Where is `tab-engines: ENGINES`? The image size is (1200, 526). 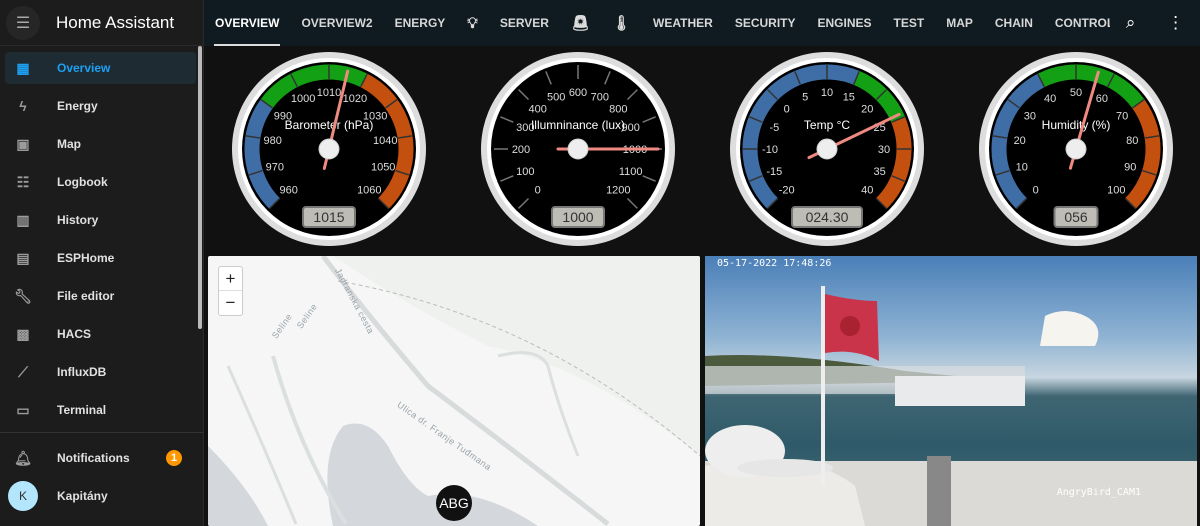
tab-engines: ENGINES is located at coordinates (845, 23).